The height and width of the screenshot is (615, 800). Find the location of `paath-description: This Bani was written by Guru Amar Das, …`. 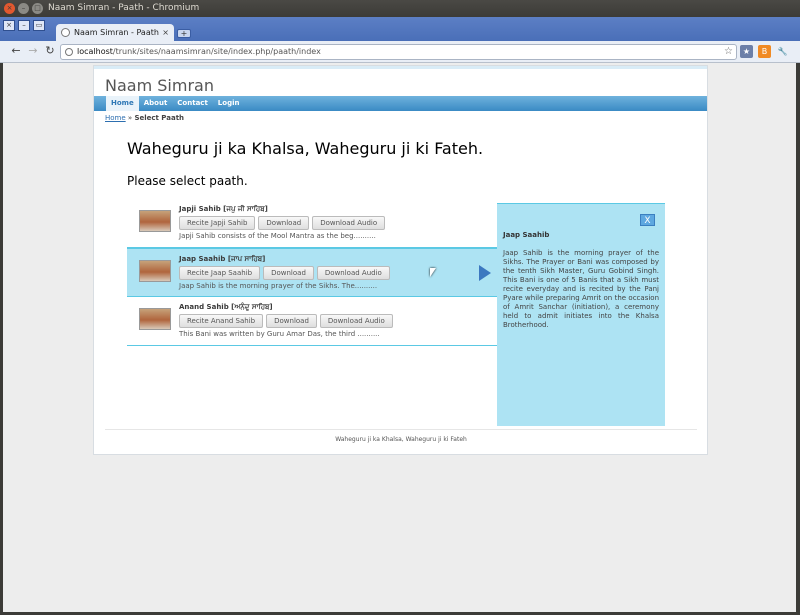

paath-description: This Bani was written by Guru Amar Das, … is located at coordinates (279, 334).